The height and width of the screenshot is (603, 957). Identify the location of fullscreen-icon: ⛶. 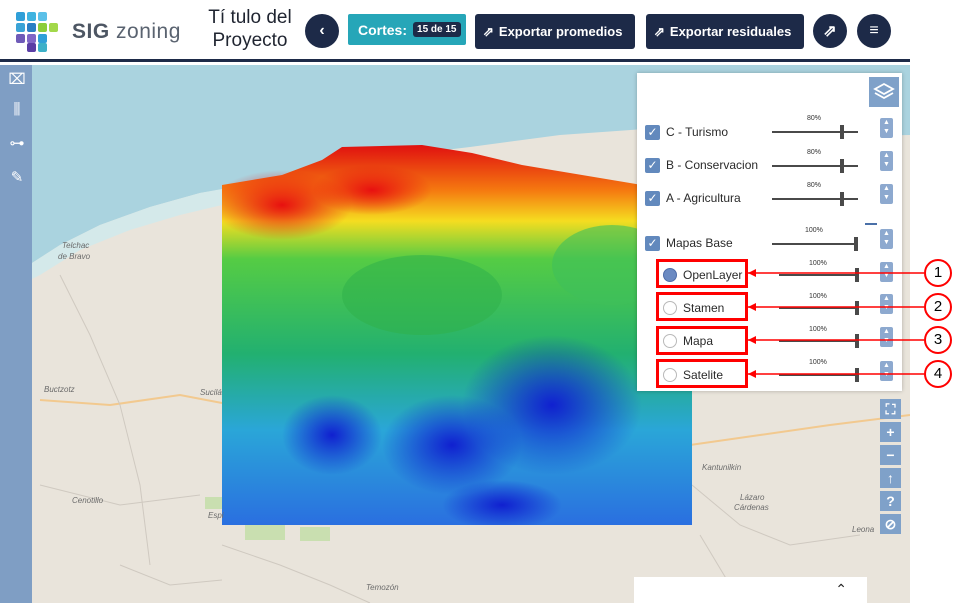
(890, 409).